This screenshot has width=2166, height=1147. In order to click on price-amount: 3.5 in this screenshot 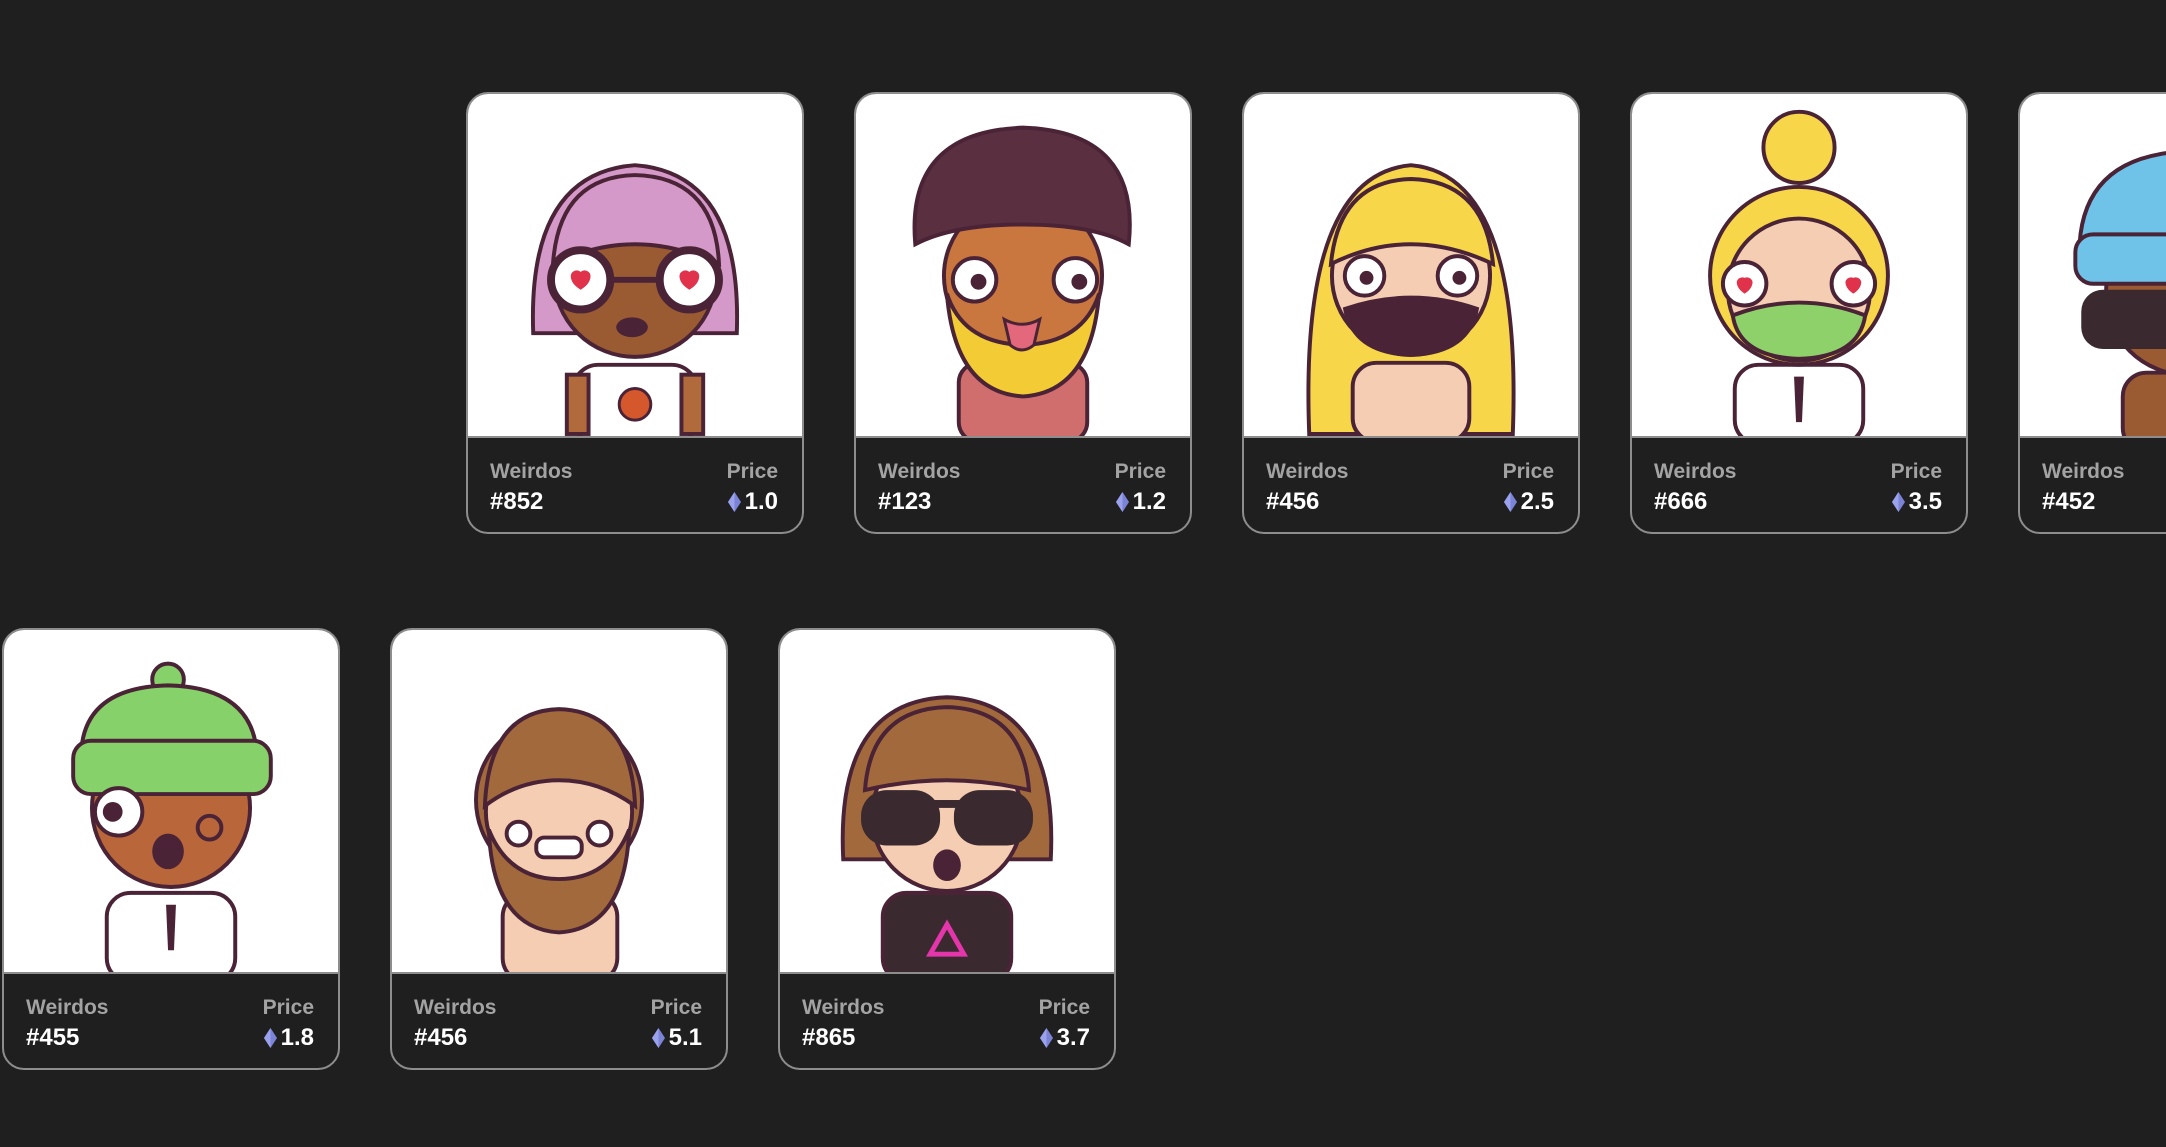, I will do `click(1925, 501)`.